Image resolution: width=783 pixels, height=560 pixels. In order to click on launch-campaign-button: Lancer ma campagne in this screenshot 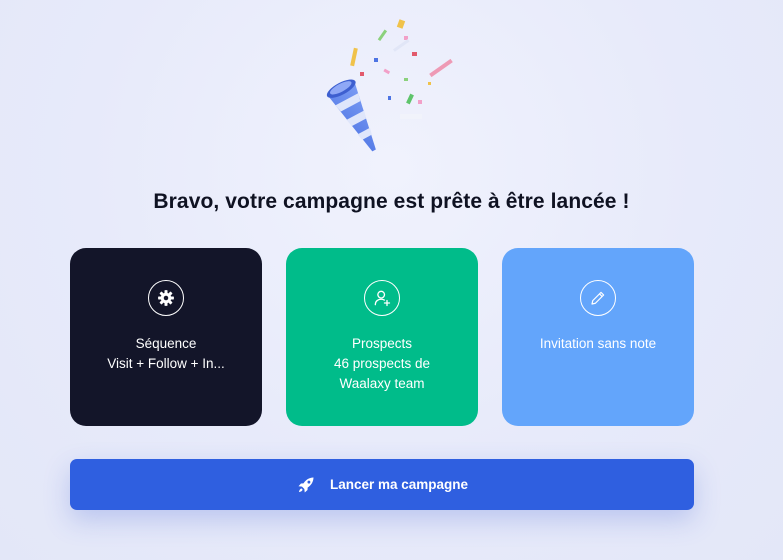, I will do `click(382, 484)`.